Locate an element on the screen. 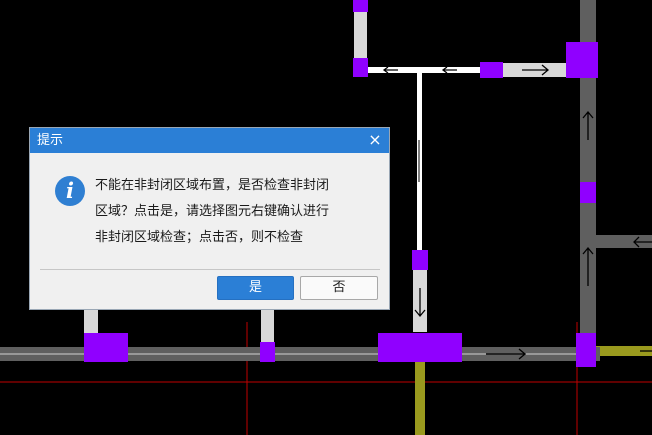 This screenshot has height=435, width=652. info-icon: i is located at coordinates (70, 191).